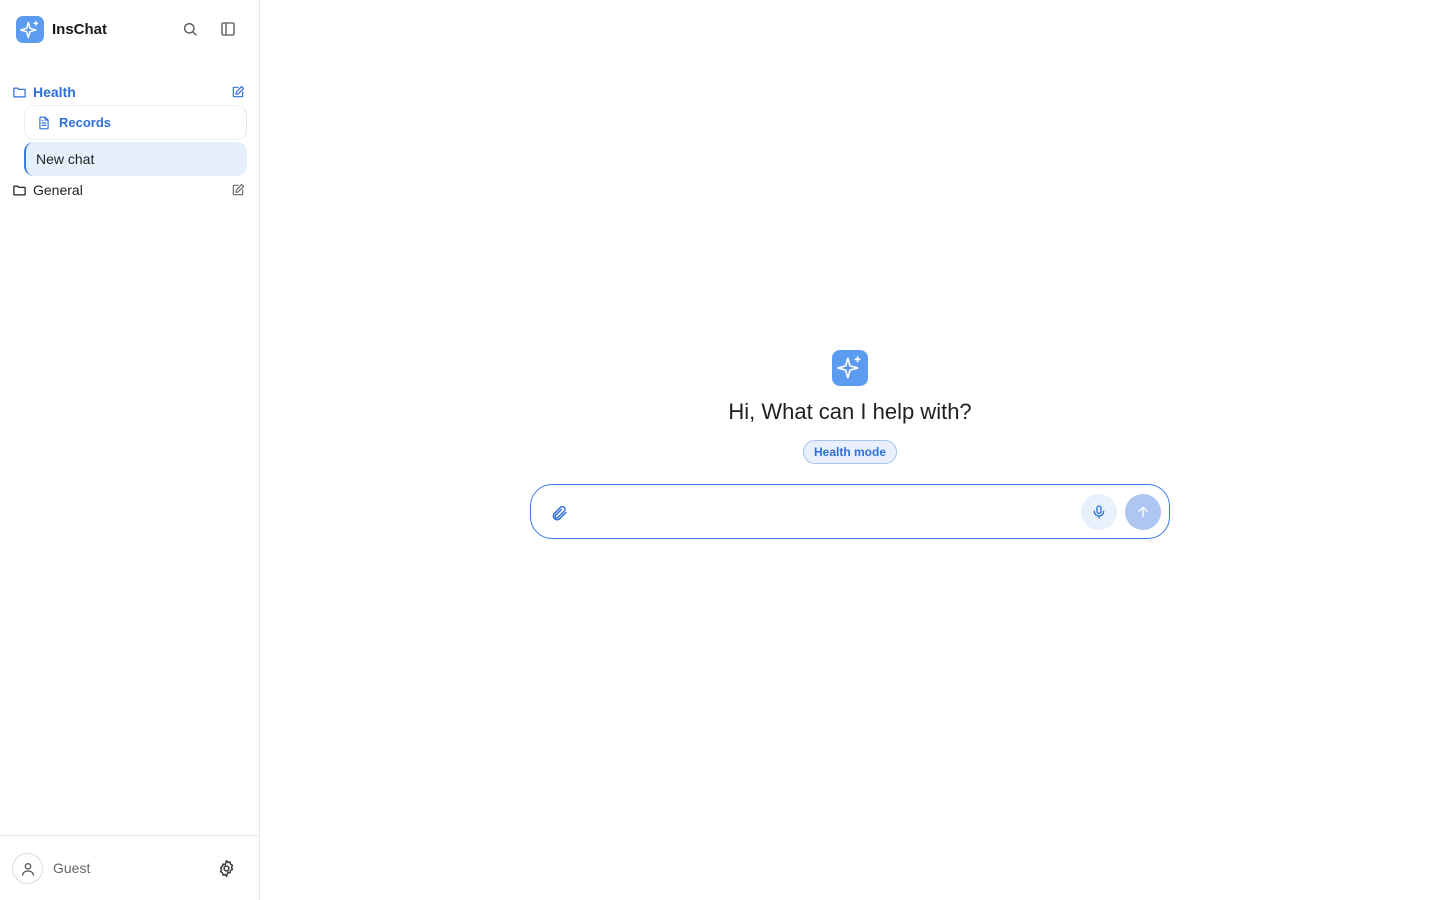 The height and width of the screenshot is (900, 1440). I want to click on folder-label: Health, so click(54, 92).